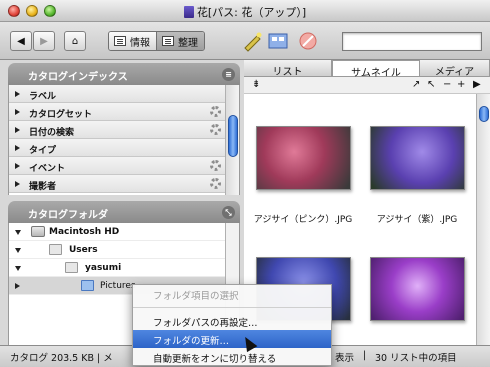 Image resolution: width=490 pixels, height=367 pixels. What do you see at coordinates (477, 84) in the screenshot?
I see `play-icon: ▶` at bounding box center [477, 84].